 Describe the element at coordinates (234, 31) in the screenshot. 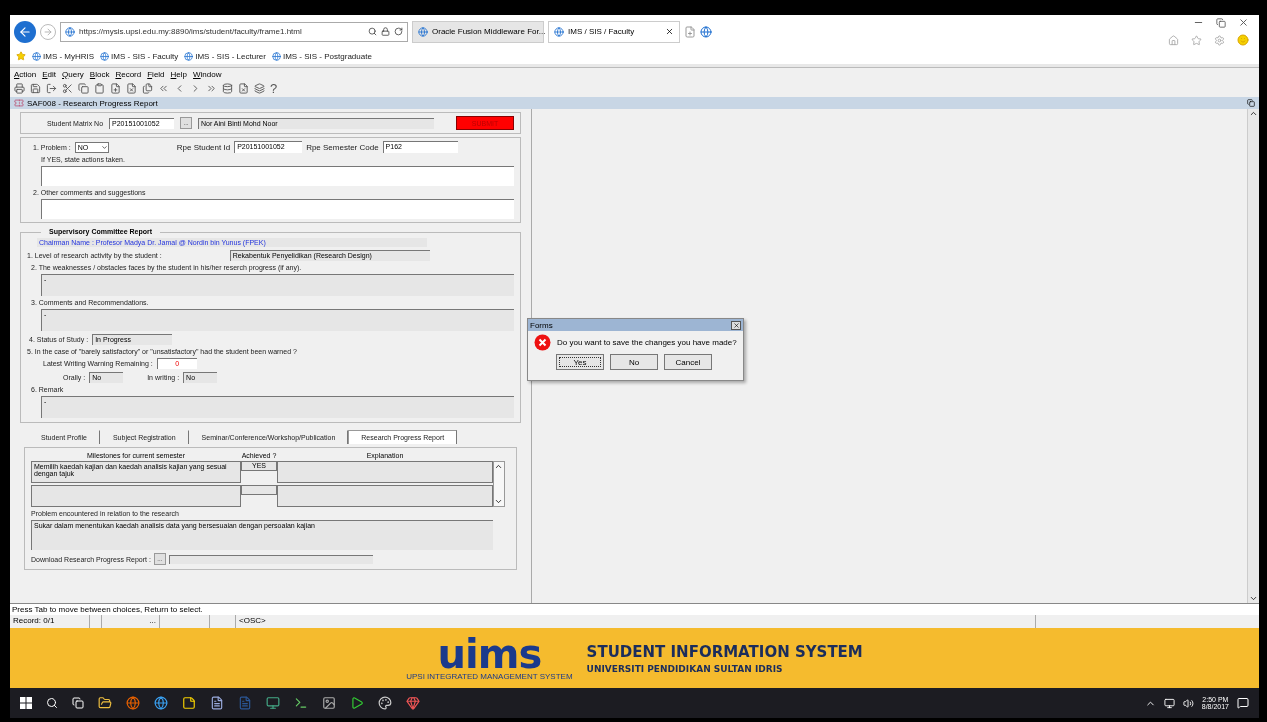

I see `address-bar: https://mysis.upsi.edu.my:8890/ims/student/faculty/frame1.html` at that location.